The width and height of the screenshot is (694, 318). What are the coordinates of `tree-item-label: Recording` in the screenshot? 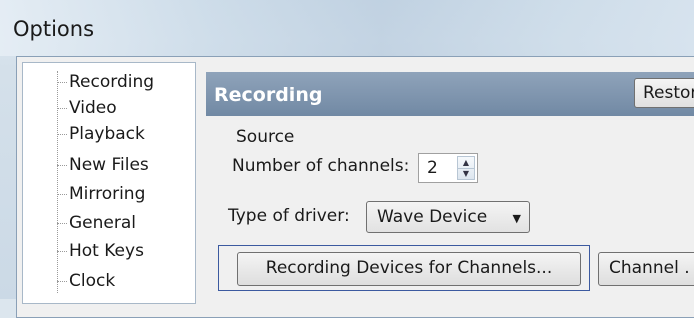 It's located at (112, 82).